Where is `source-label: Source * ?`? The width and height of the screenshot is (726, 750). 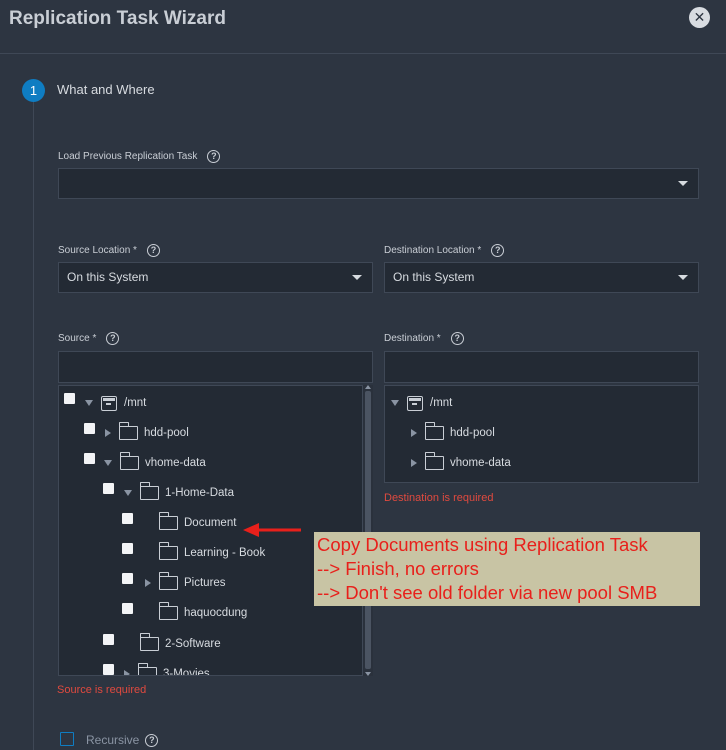
source-label: Source * ? is located at coordinates (89, 338).